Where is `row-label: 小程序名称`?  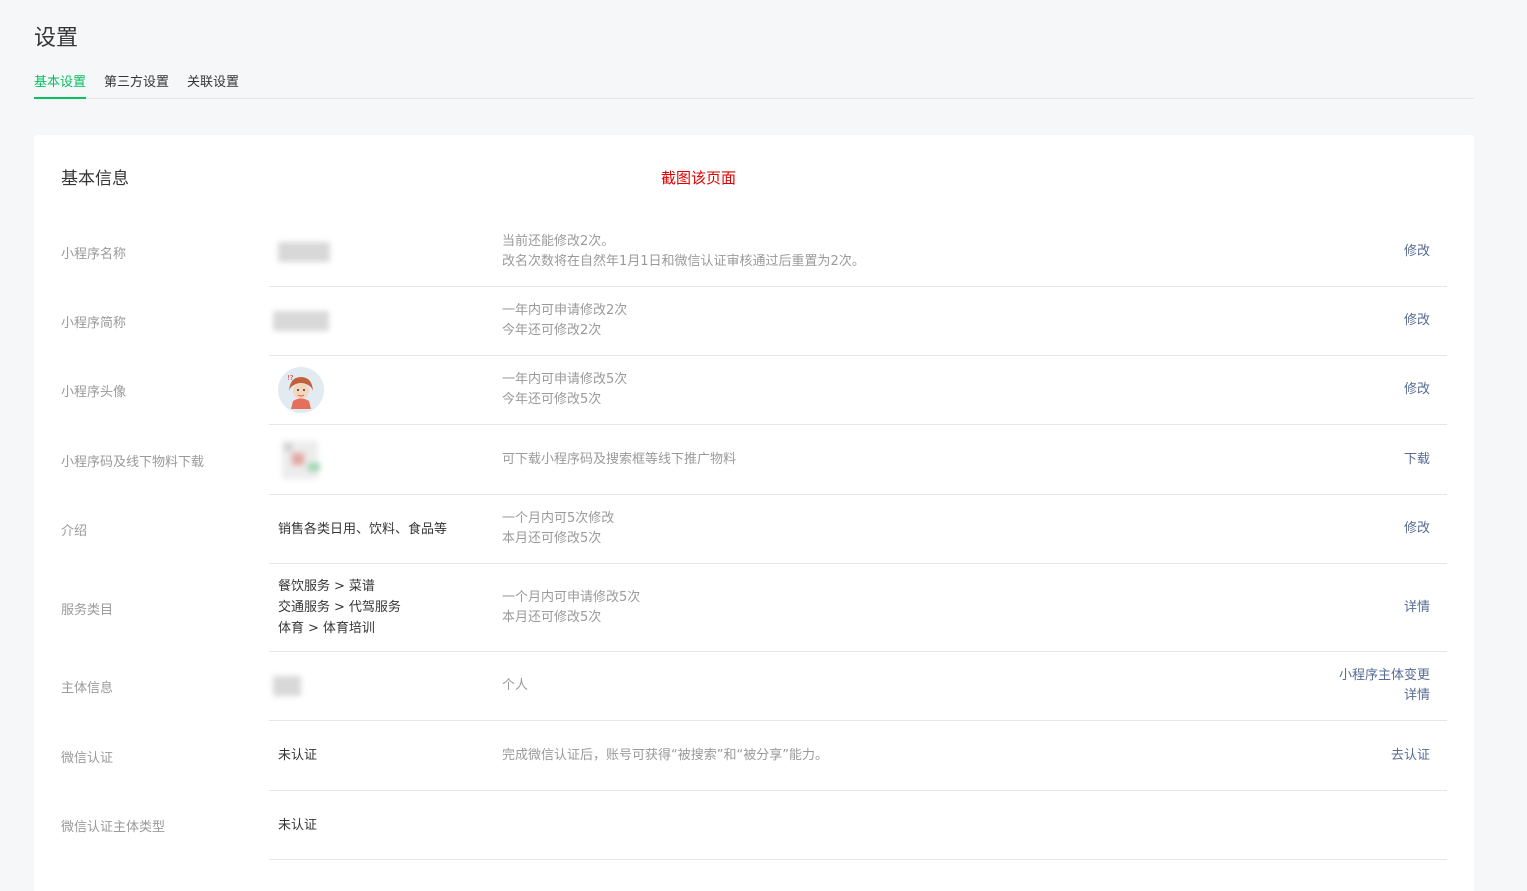
row-label: 小程序名称 is located at coordinates (94, 254).